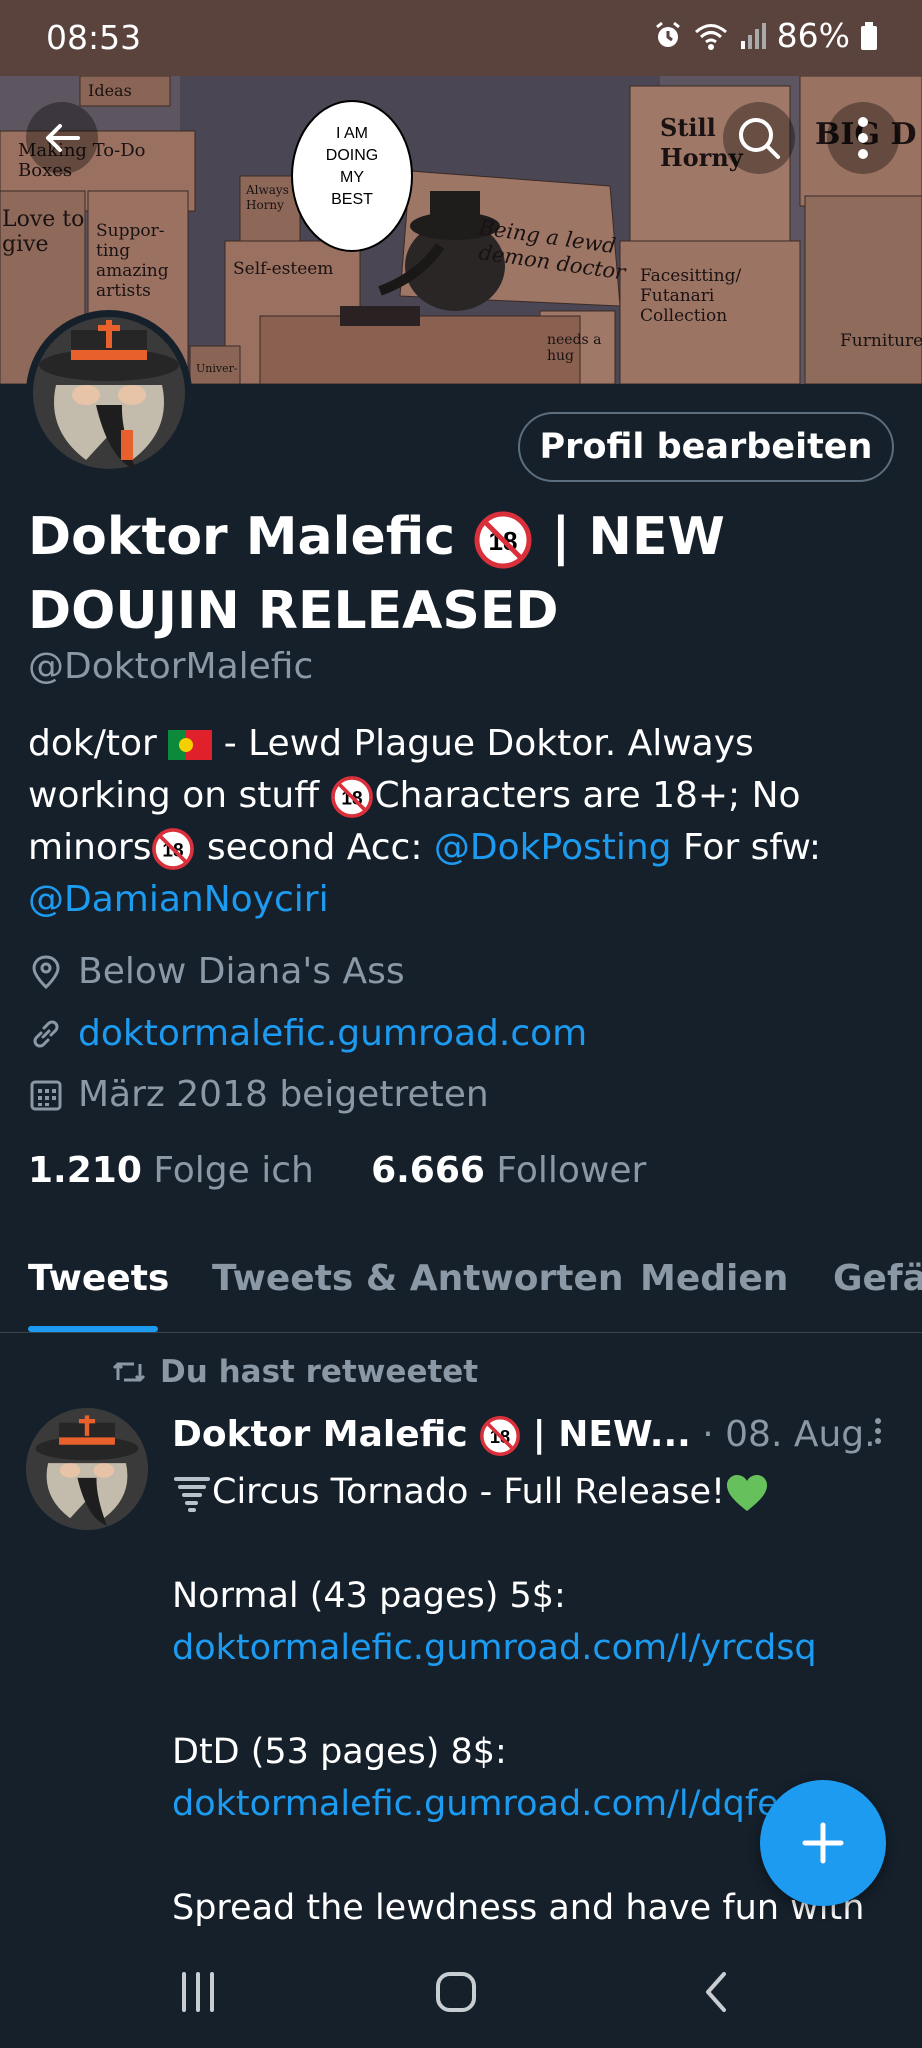  What do you see at coordinates (877, 1278) in the screenshot?
I see `tab-likes: Gefä` at bounding box center [877, 1278].